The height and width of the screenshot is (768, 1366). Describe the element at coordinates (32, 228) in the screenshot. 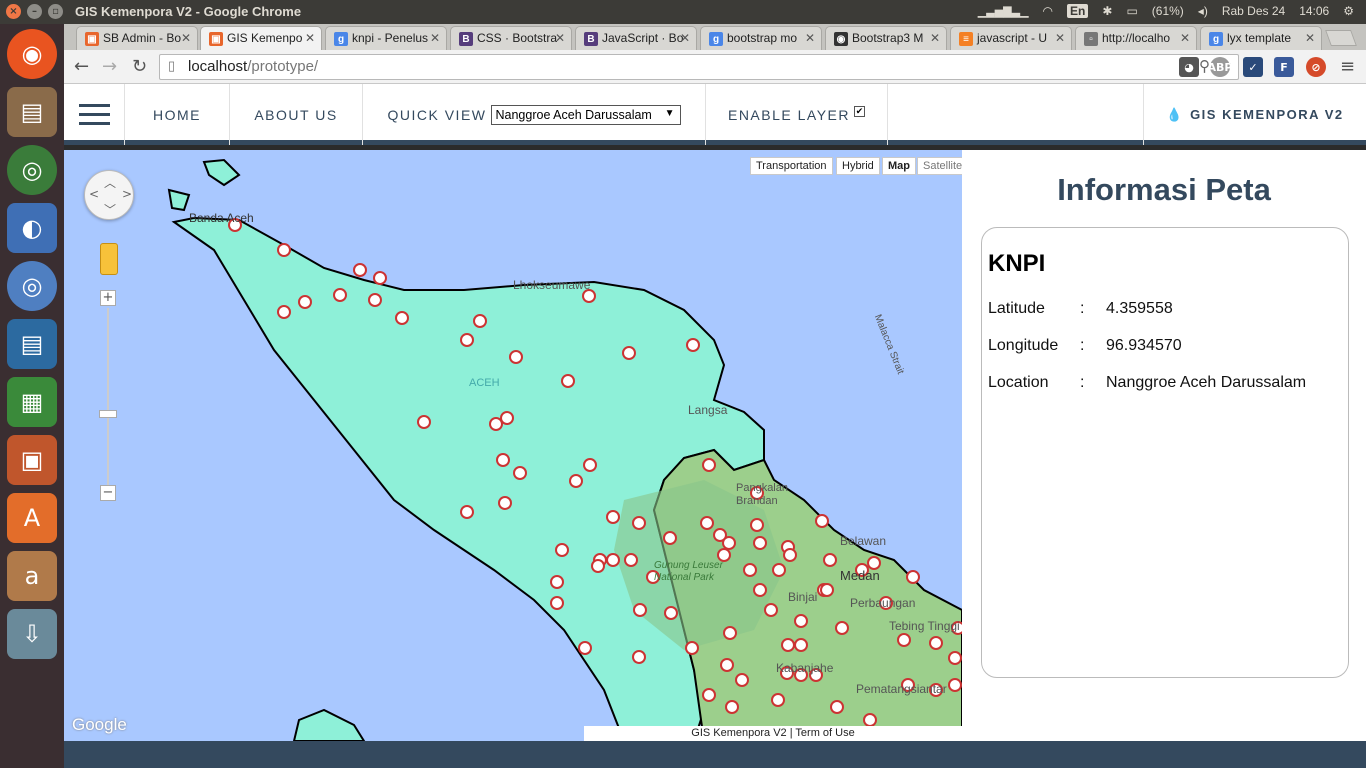

I see `pidgin-icon: ◐` at that location.